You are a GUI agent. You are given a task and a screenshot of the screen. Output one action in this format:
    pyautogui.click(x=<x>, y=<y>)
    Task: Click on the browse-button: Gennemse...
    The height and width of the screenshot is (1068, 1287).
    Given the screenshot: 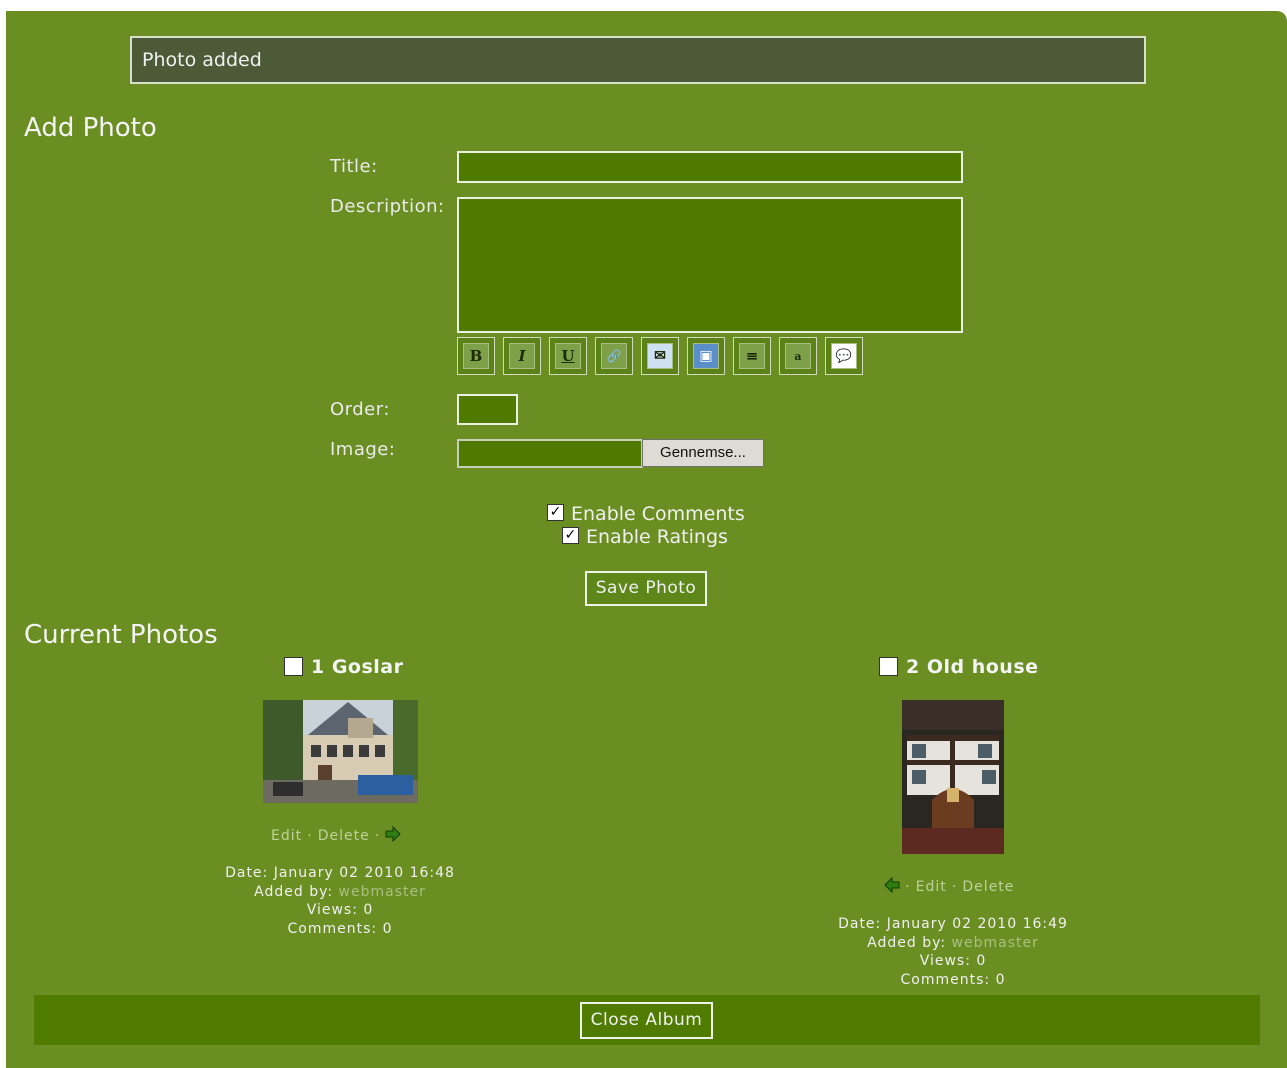 What is the action you would take?
    pyautogui.click(x=703, y=453)
    